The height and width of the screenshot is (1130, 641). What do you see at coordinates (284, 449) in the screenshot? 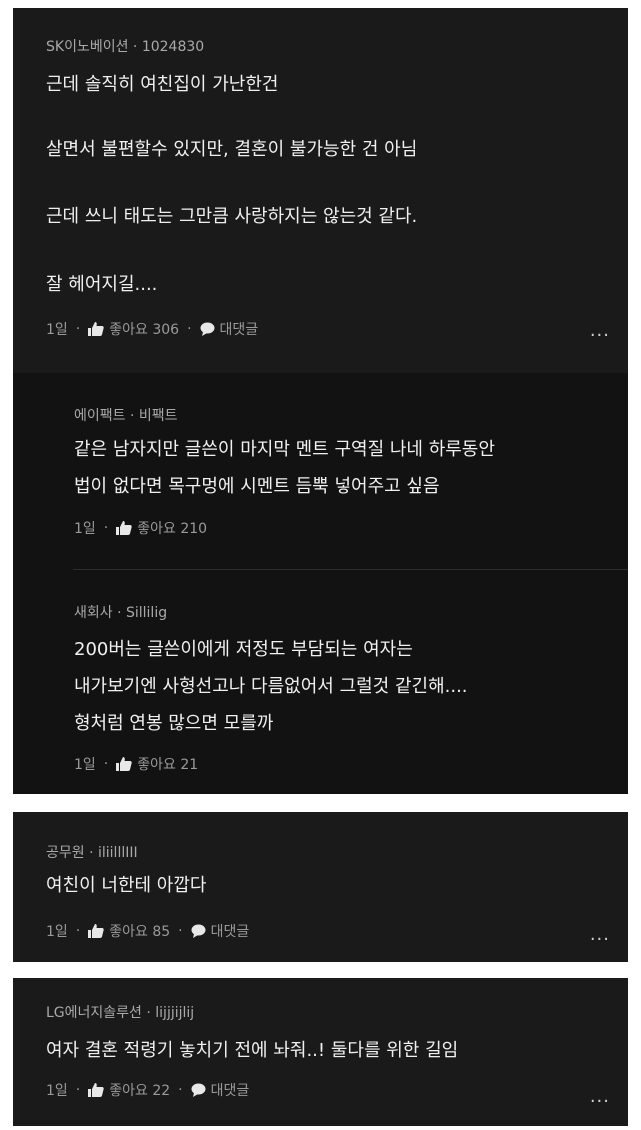
I see `reply-text-line: 같은 남자지만 글쓴이 마지막 멘트 구역질 나네 하루동안` at bounding box center [284, 449].